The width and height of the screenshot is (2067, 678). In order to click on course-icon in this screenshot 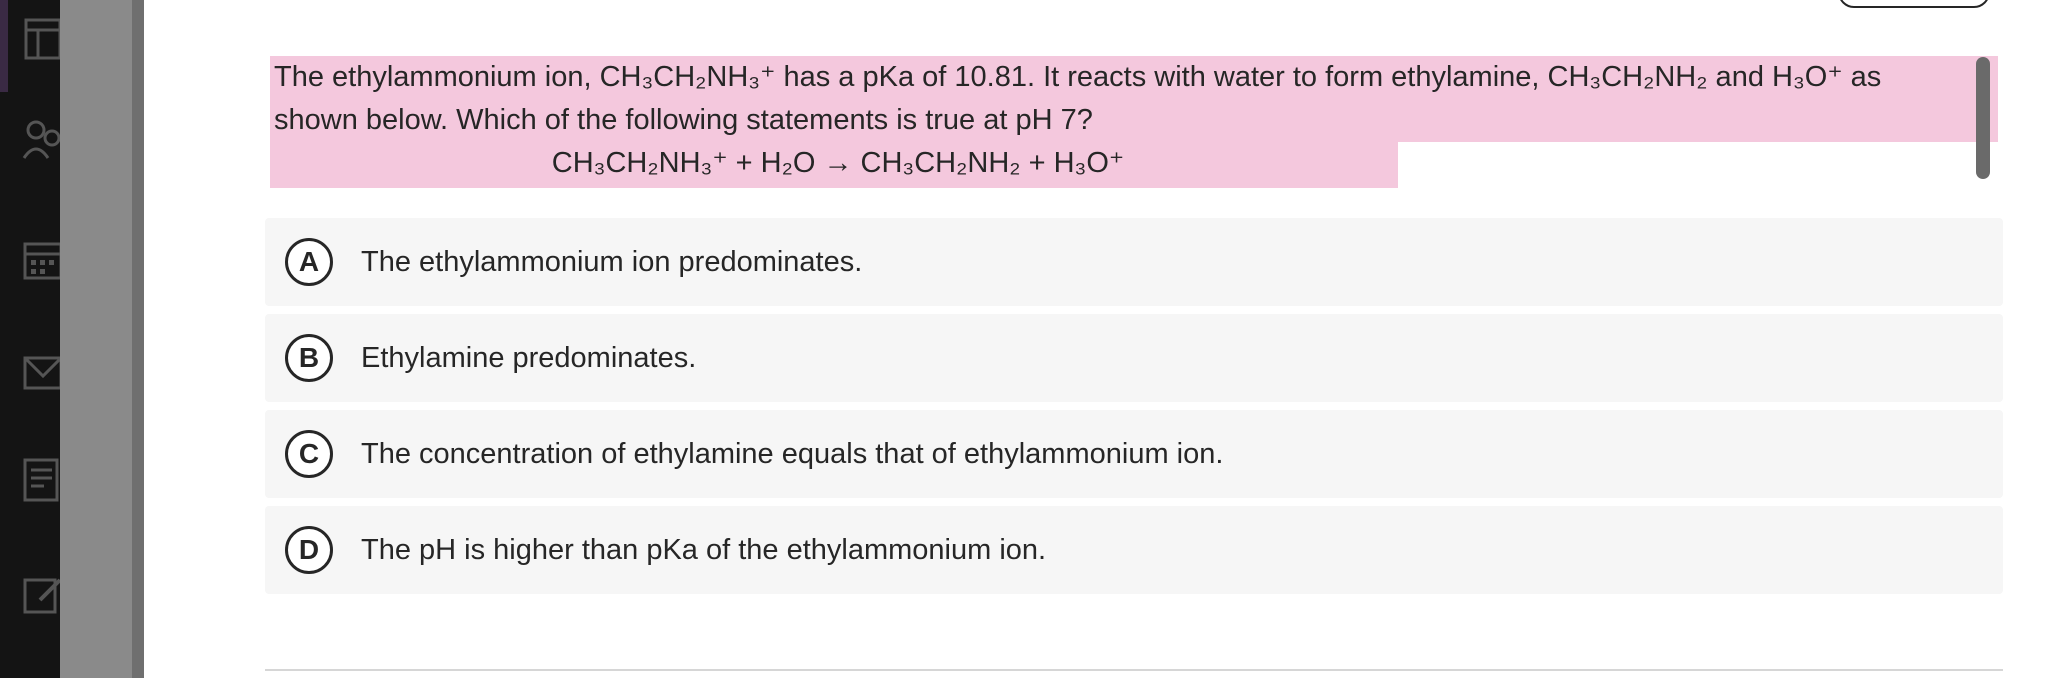, I will do `click(42, 38)`.